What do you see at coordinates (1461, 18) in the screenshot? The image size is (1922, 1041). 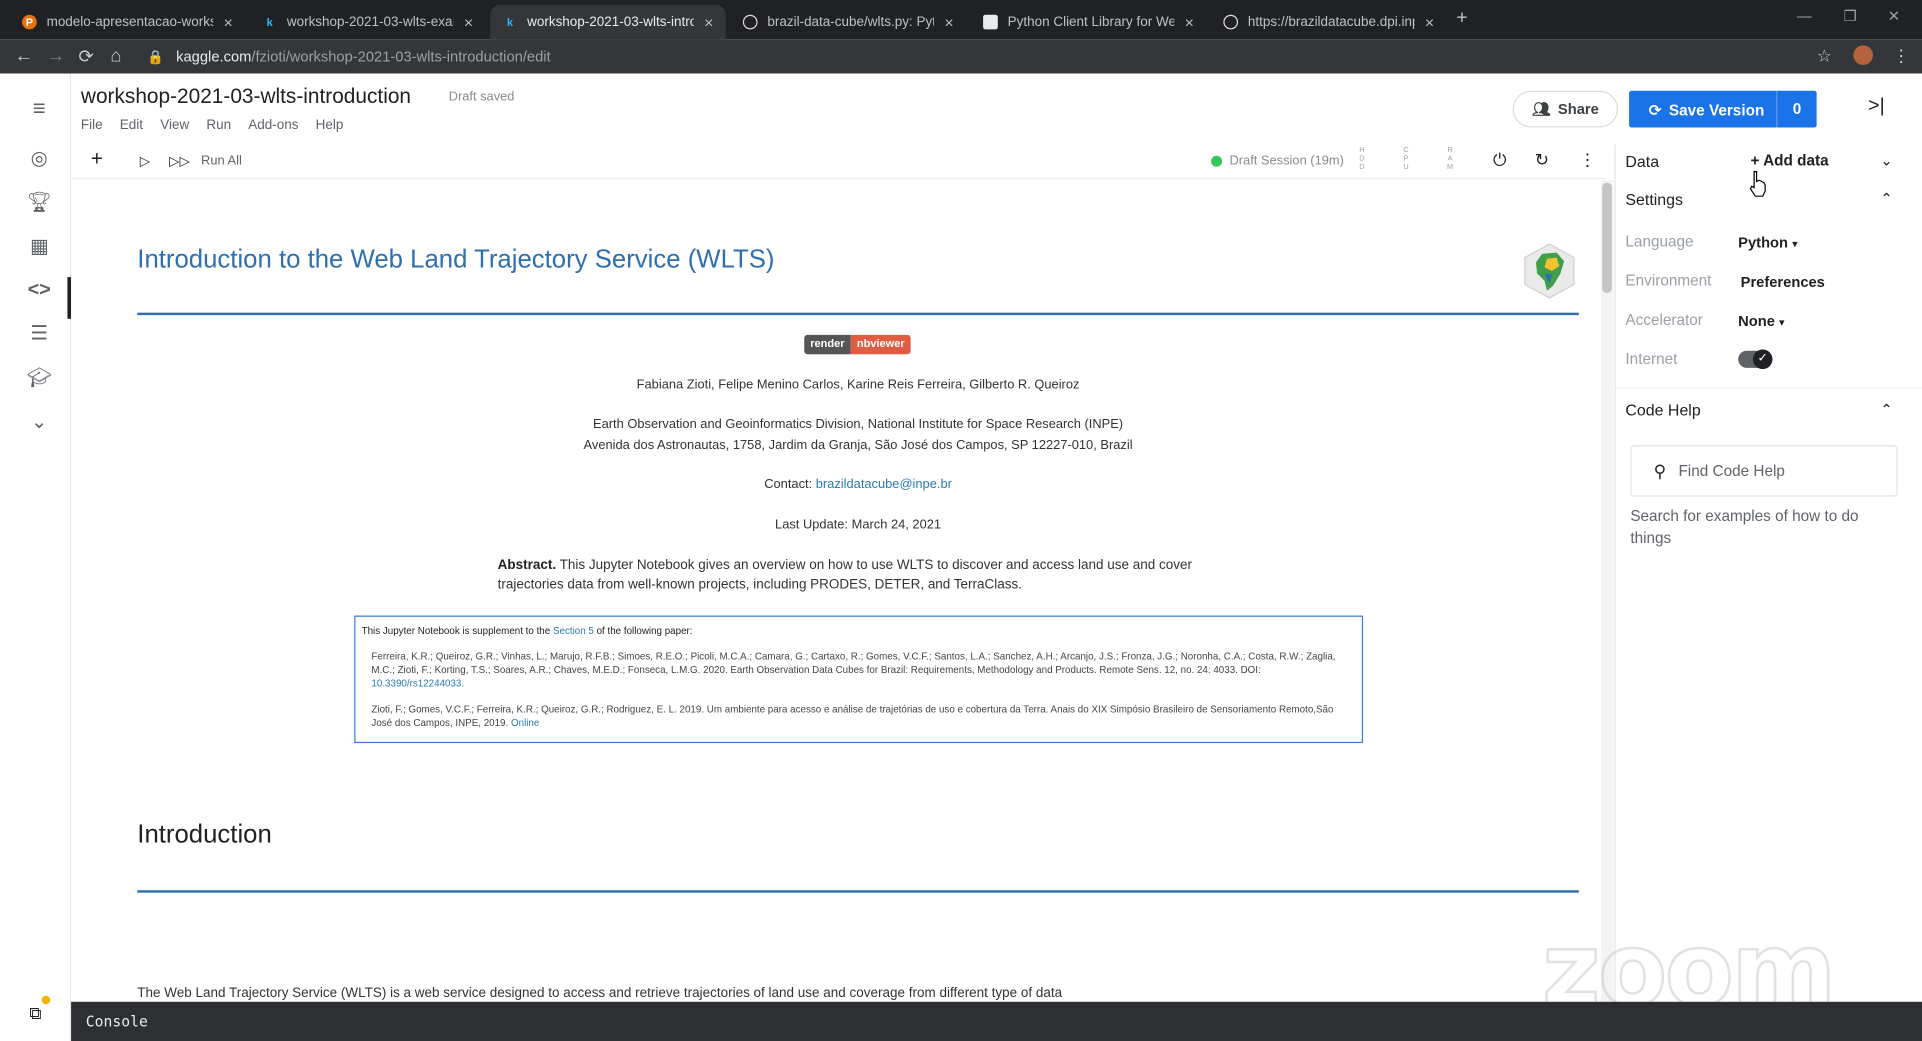 I see `new-tab-icon: +` at bounding box center [1461, 18].